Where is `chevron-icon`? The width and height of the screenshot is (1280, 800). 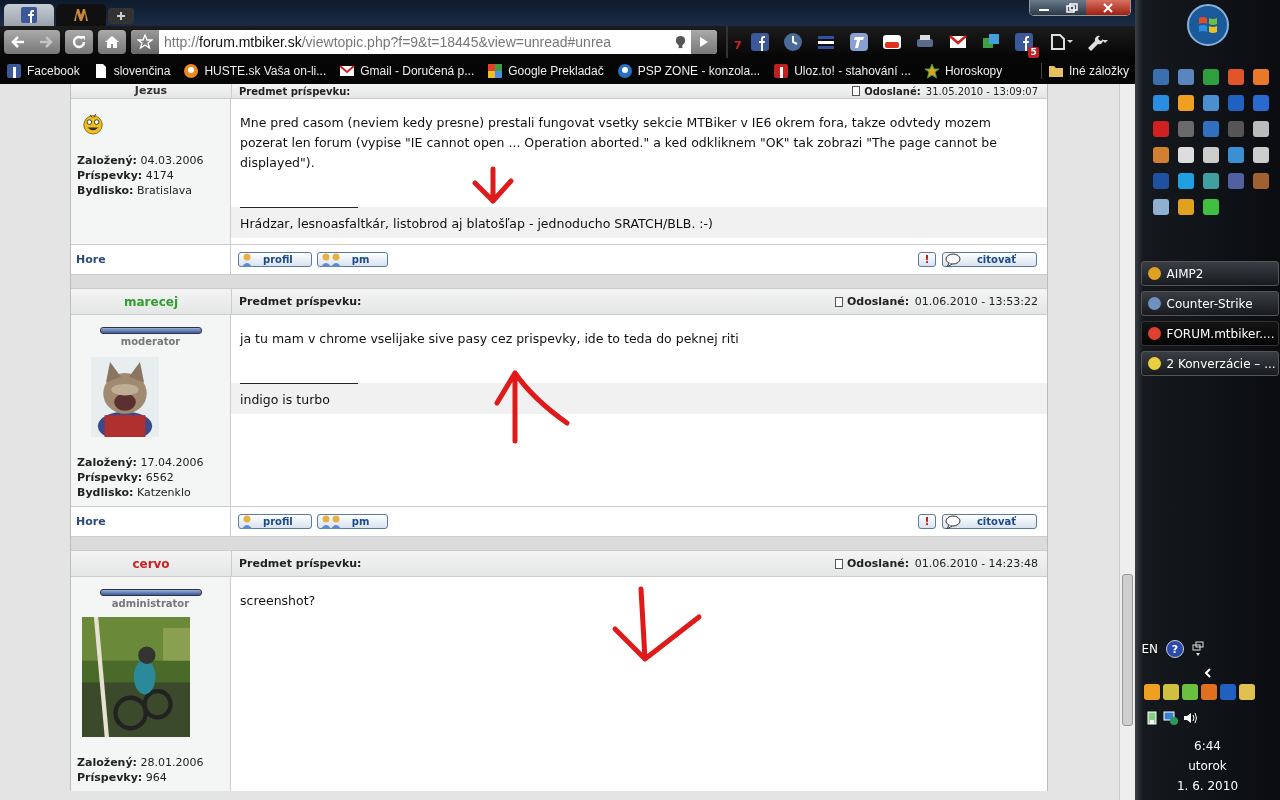
chevron-icon is located at coordinates (1207, 673).